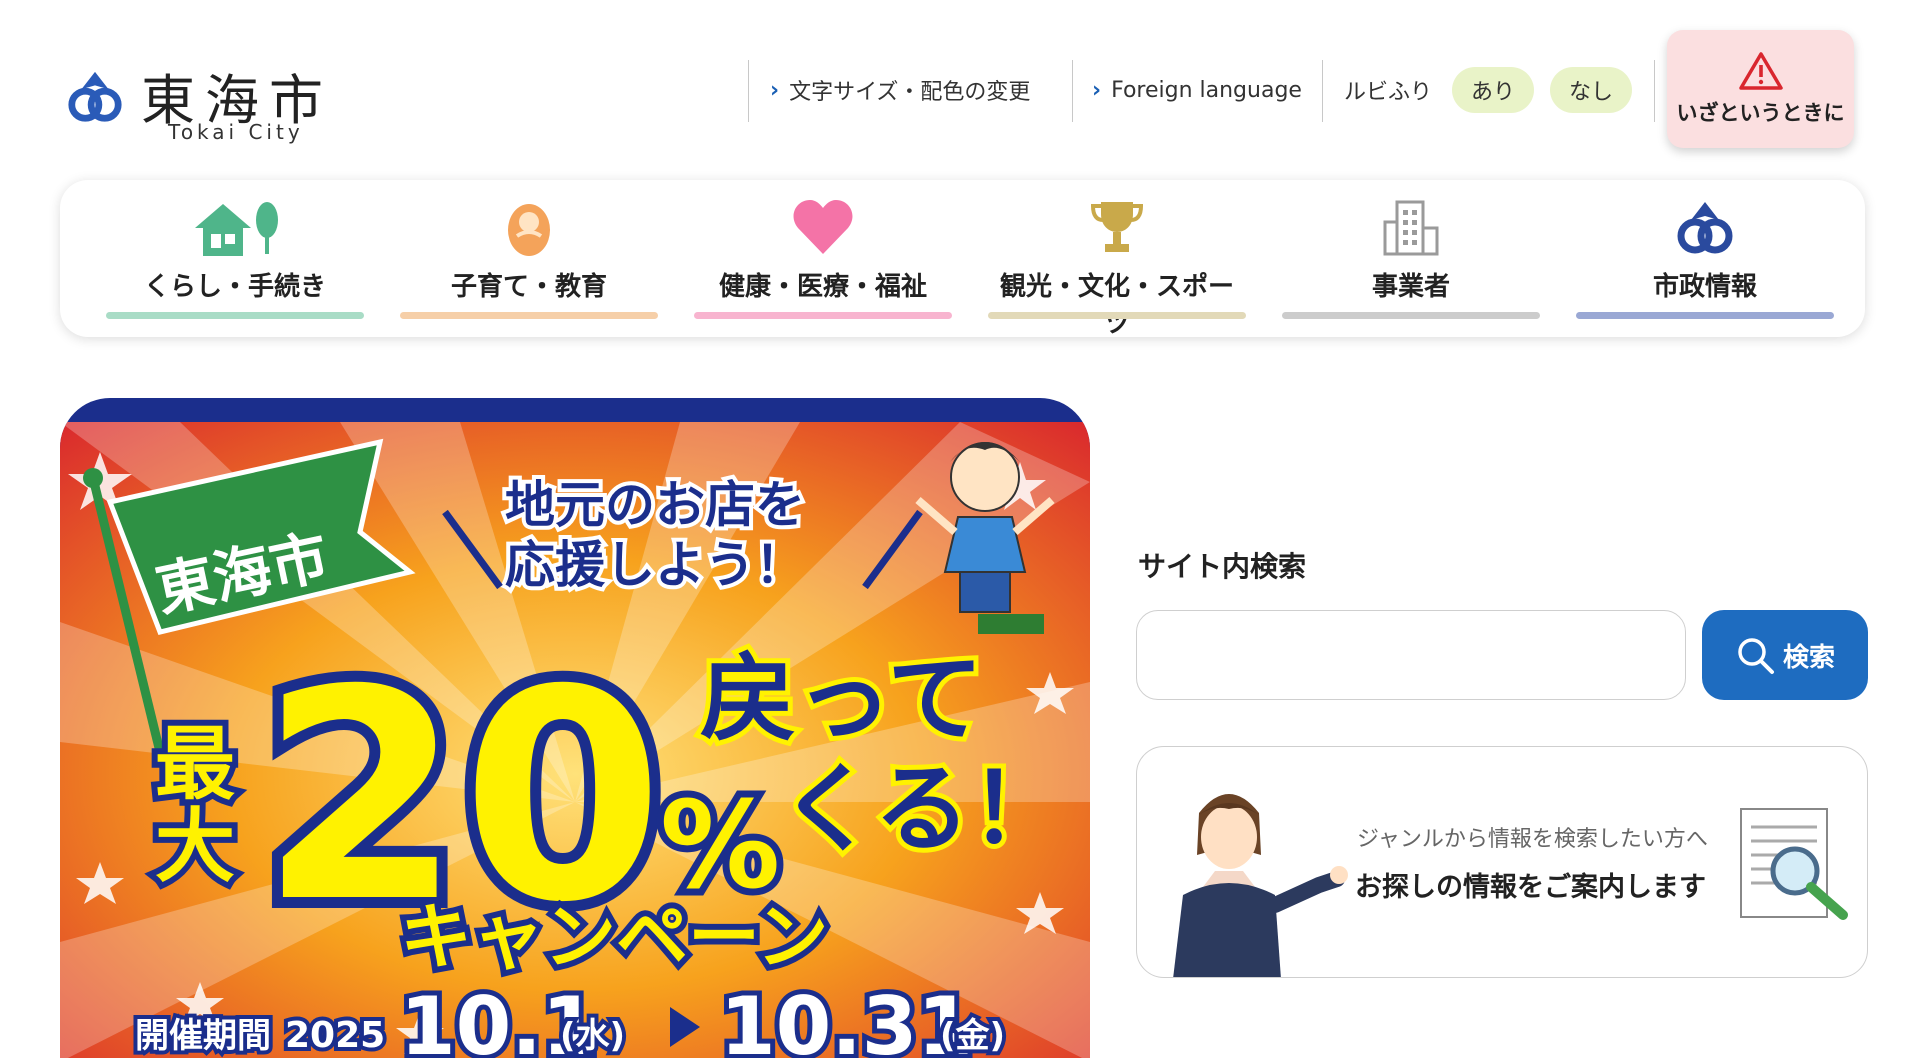 The image size is (1920, 1058). What do you see at coordinates (923, 809) in the screenshot?
I see `returns-text-2: くる！` at bounding box center [923, 809].